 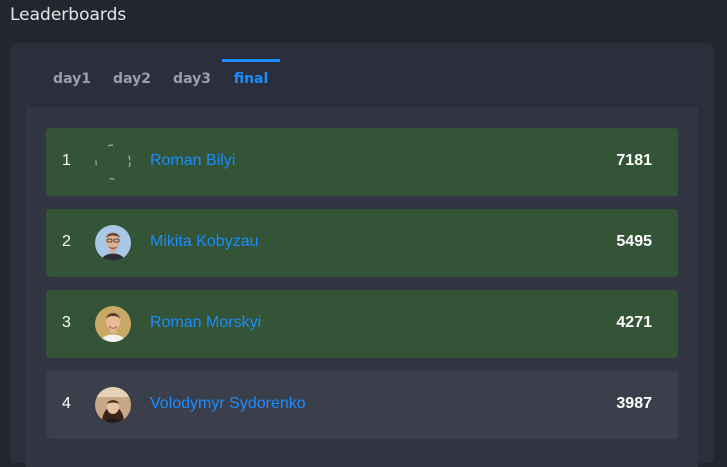 What do you see at coordinates (204, 243) in the screenshot?
I see `player-name-link: Mikita Kobyzau` at bounding box center [204, 243].